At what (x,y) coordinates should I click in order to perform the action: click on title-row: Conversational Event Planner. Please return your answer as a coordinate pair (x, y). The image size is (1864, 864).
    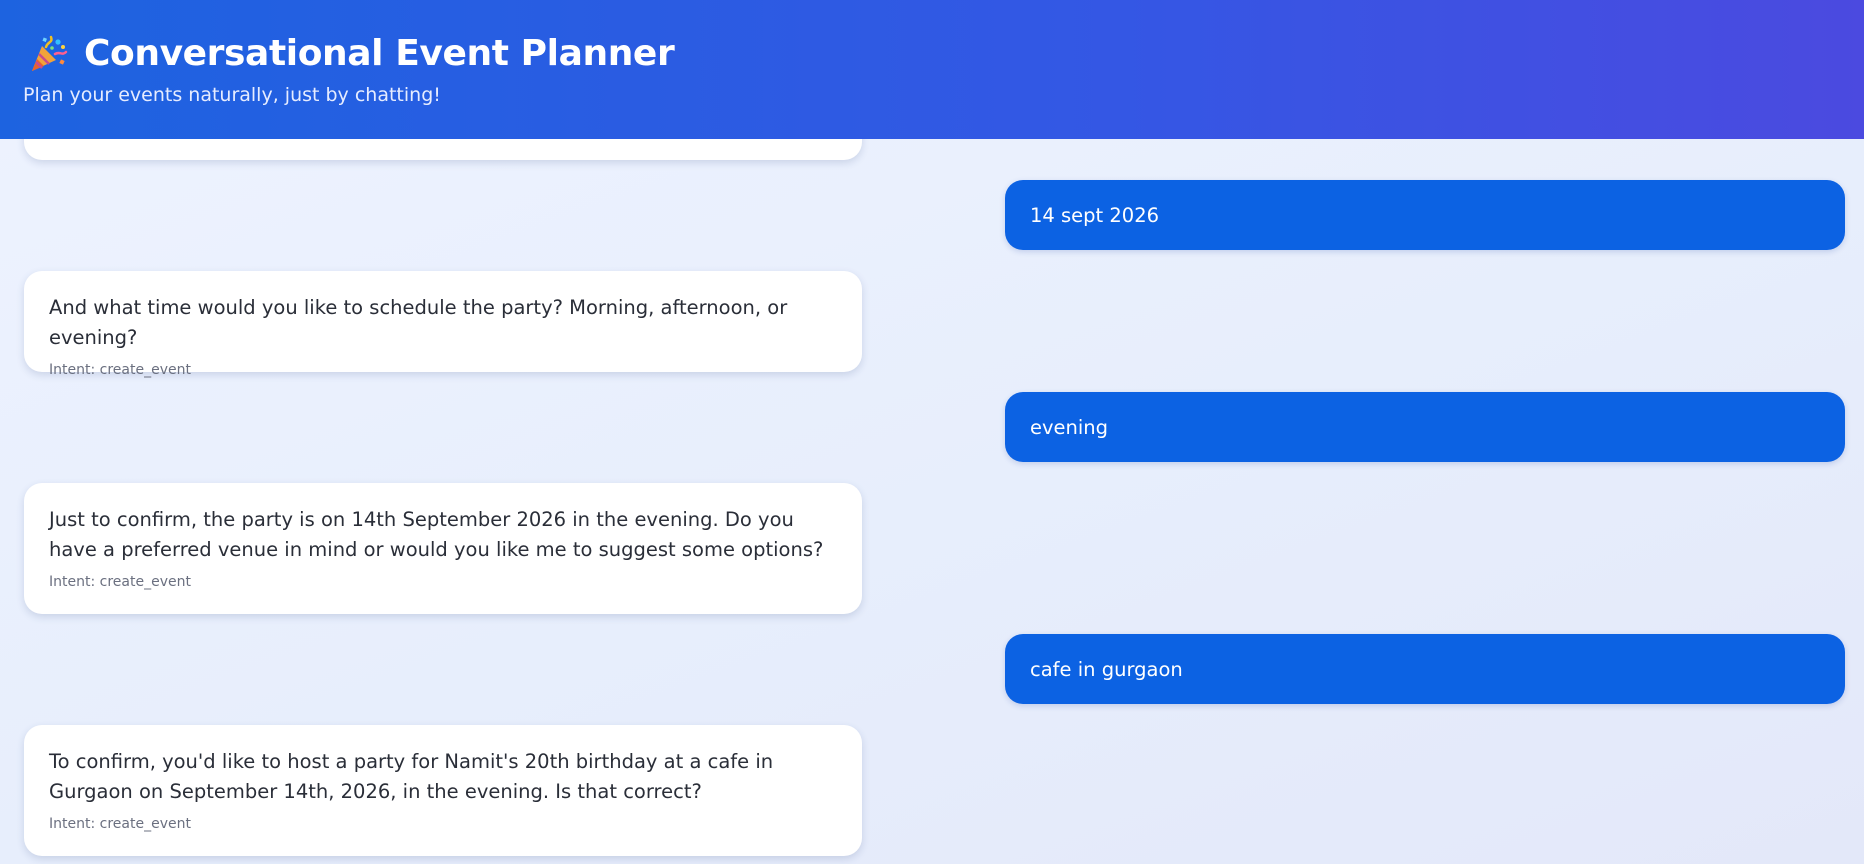
    Looking at the image, I should click on (351, 54).